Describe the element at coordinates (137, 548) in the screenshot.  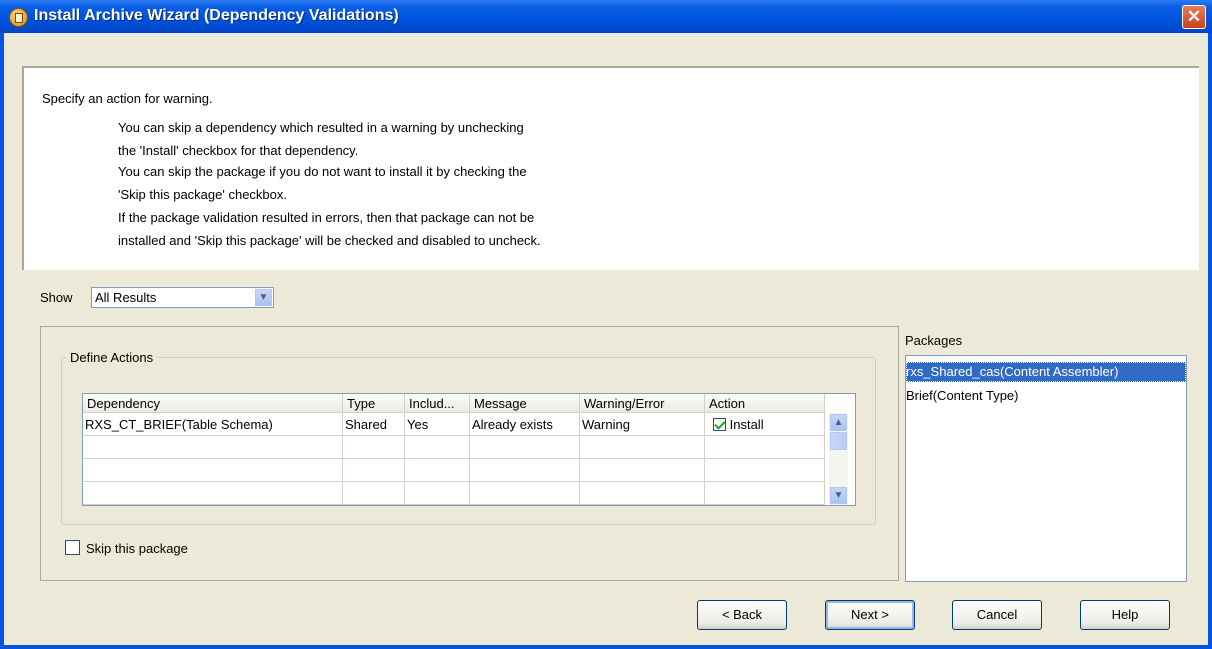
I see `skip-package-label: Skip this package` at that location.